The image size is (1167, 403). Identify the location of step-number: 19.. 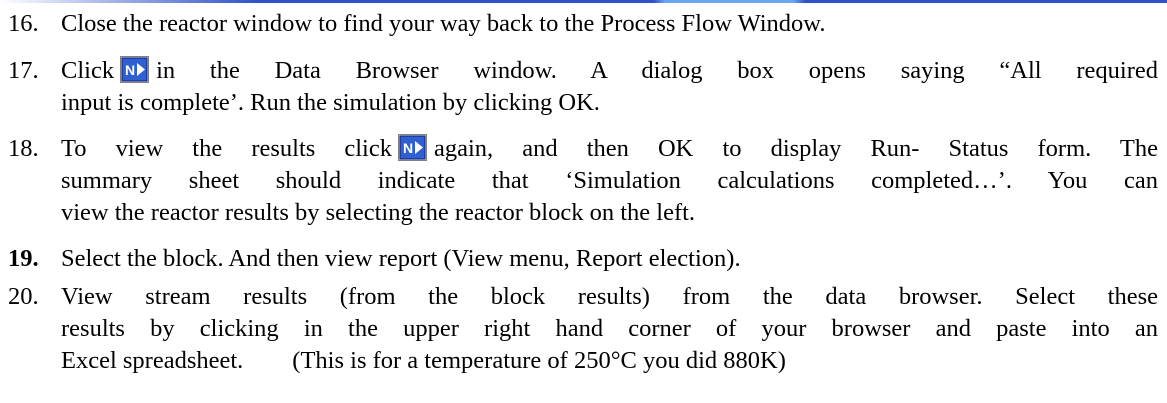
(23, 258).